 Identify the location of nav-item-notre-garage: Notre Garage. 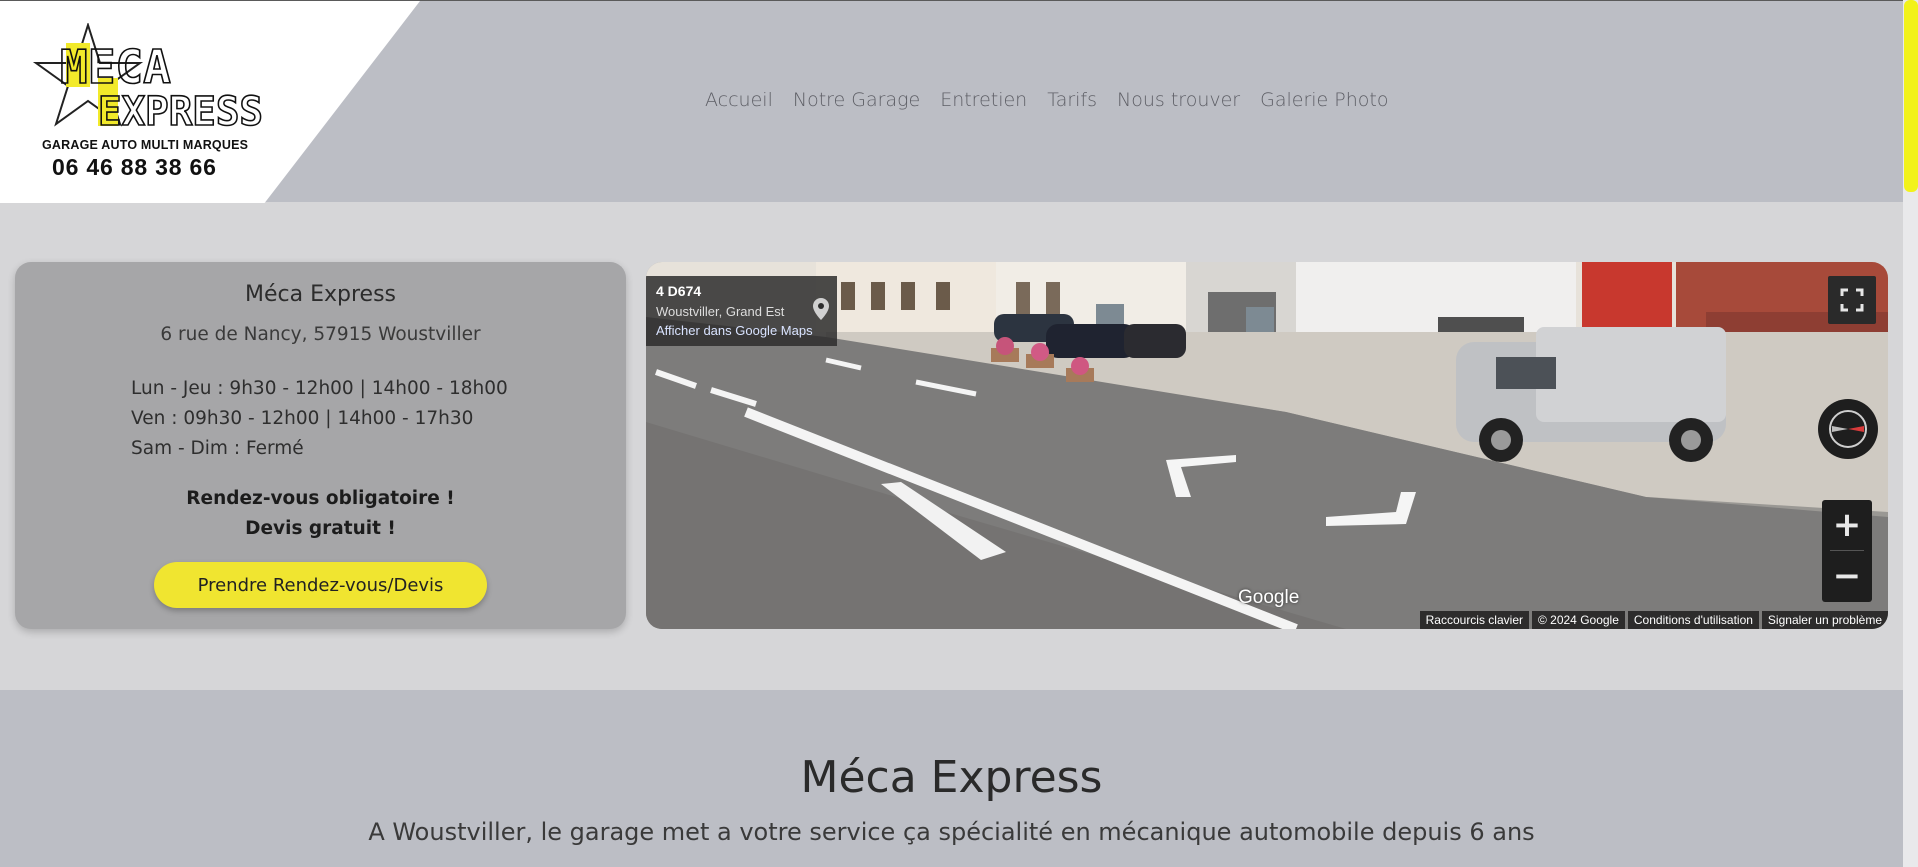
(856, 100).